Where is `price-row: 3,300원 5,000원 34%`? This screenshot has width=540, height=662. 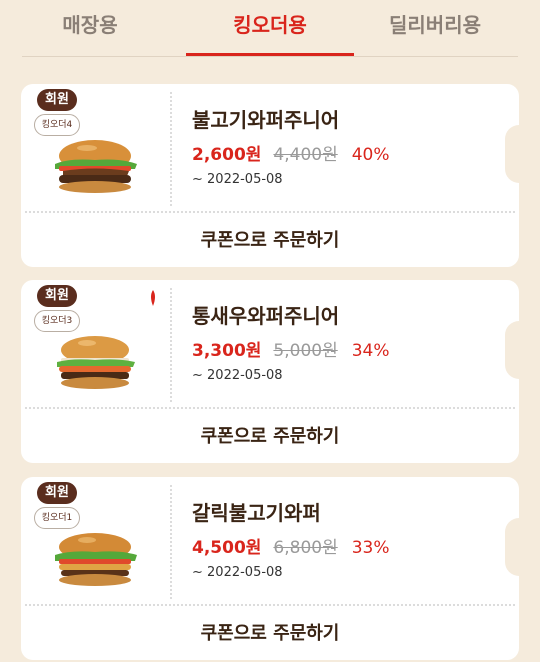
price-row: 3,300원 5,000원 34% is located at coordinates (291, 348).